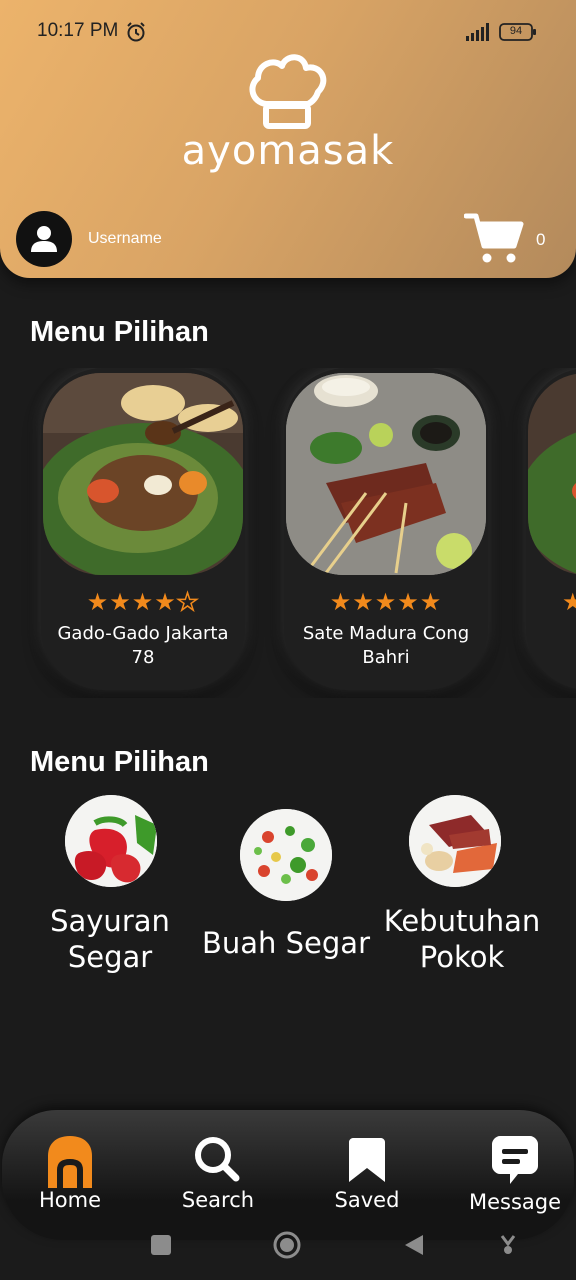 The width and height of the screenshot is (576, 1280). I want to click on categories-section-title: Menu Pilihan, so click(119, 762).